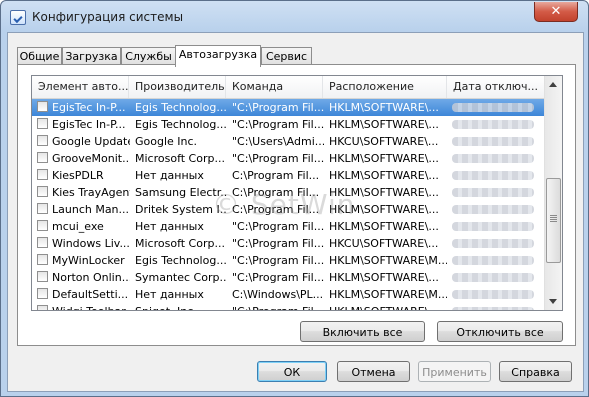  What do you see at coordinates (535, 371) in the screenshot?
I see `help-button: Справка` at bounding box center [535, 371].